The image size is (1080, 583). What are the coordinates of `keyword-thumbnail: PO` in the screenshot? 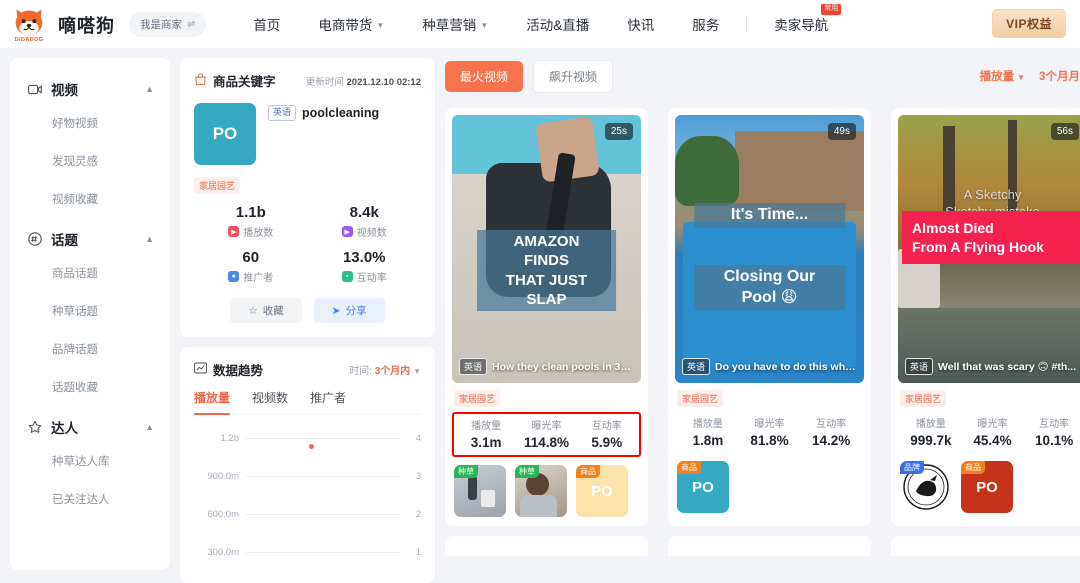 It's located at (225, 134).